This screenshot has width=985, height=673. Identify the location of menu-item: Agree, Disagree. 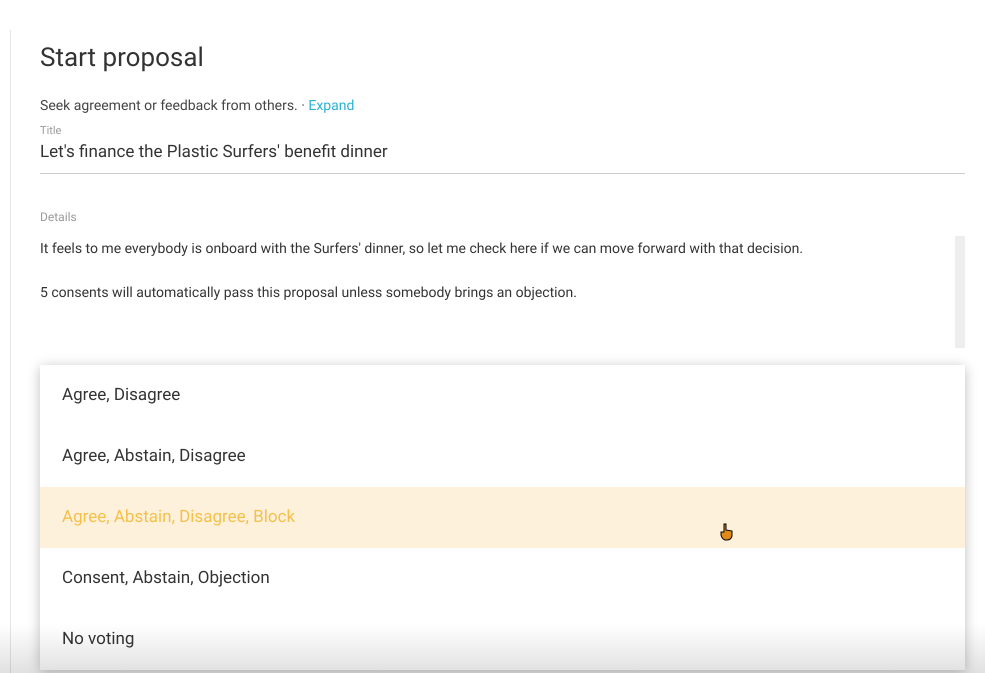
(502, 395).